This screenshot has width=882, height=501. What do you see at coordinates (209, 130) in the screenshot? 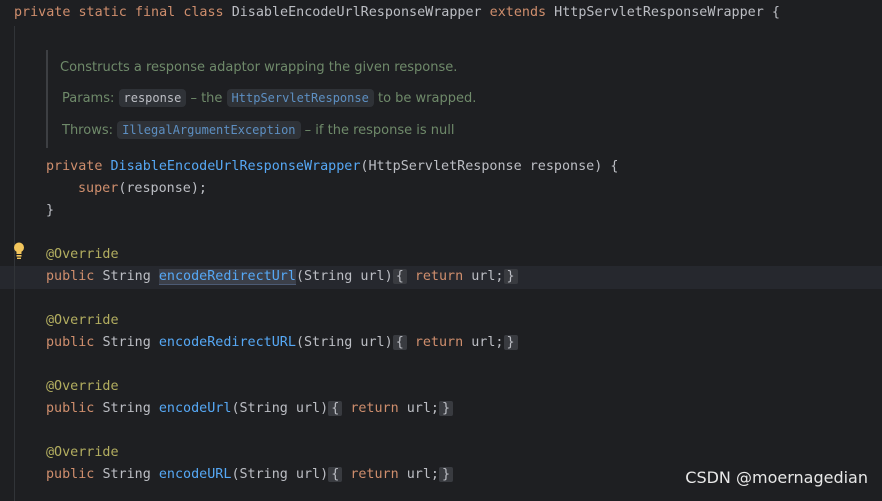
I see `throws-type-link: IllegalArgumentException` at bounding box center [209, 130].